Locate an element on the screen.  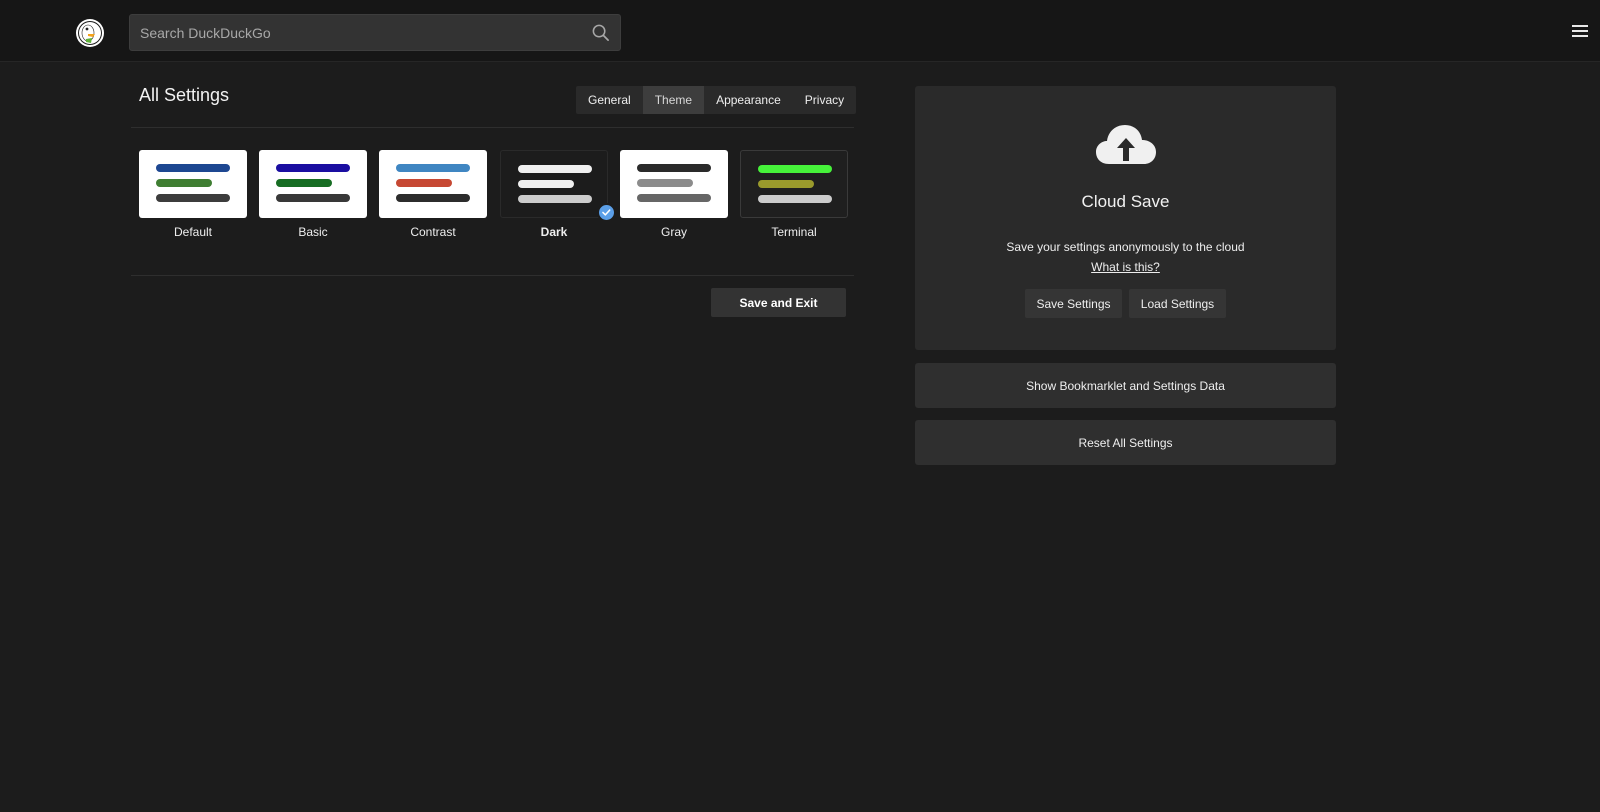
hamburger-menu-icon is located at coordinates (1580, 31).